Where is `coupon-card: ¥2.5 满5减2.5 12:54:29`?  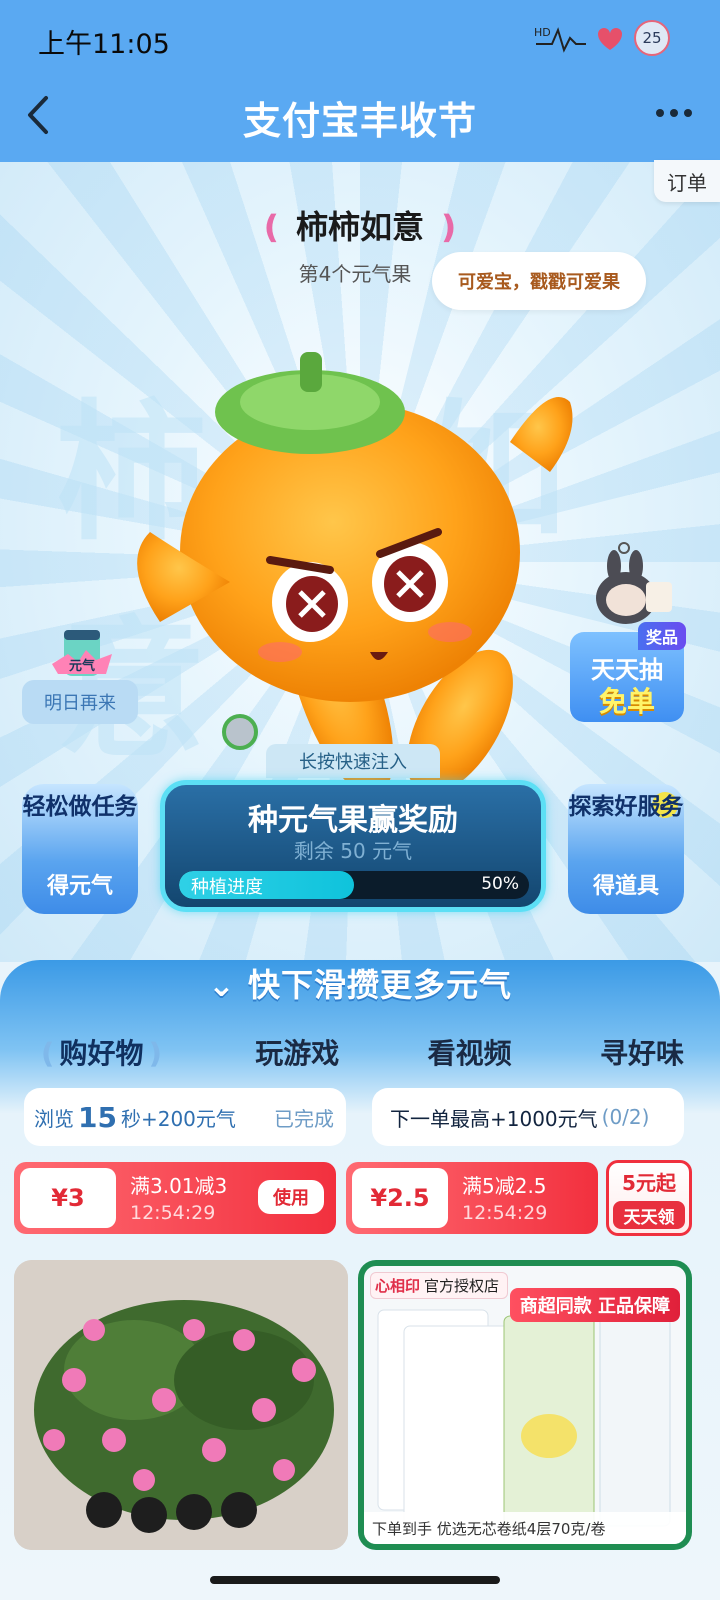 coupon-card: ¥2.5 满5减2.5 12:54:29 is located at coordinates (472, 1198).